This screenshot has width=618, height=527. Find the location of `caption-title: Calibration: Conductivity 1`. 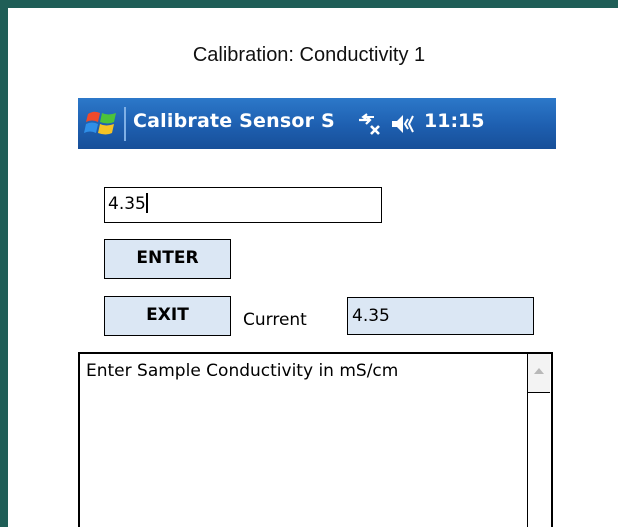

caption-title: Calibration: Conductivity 1 is located at coordinates (309, 55).